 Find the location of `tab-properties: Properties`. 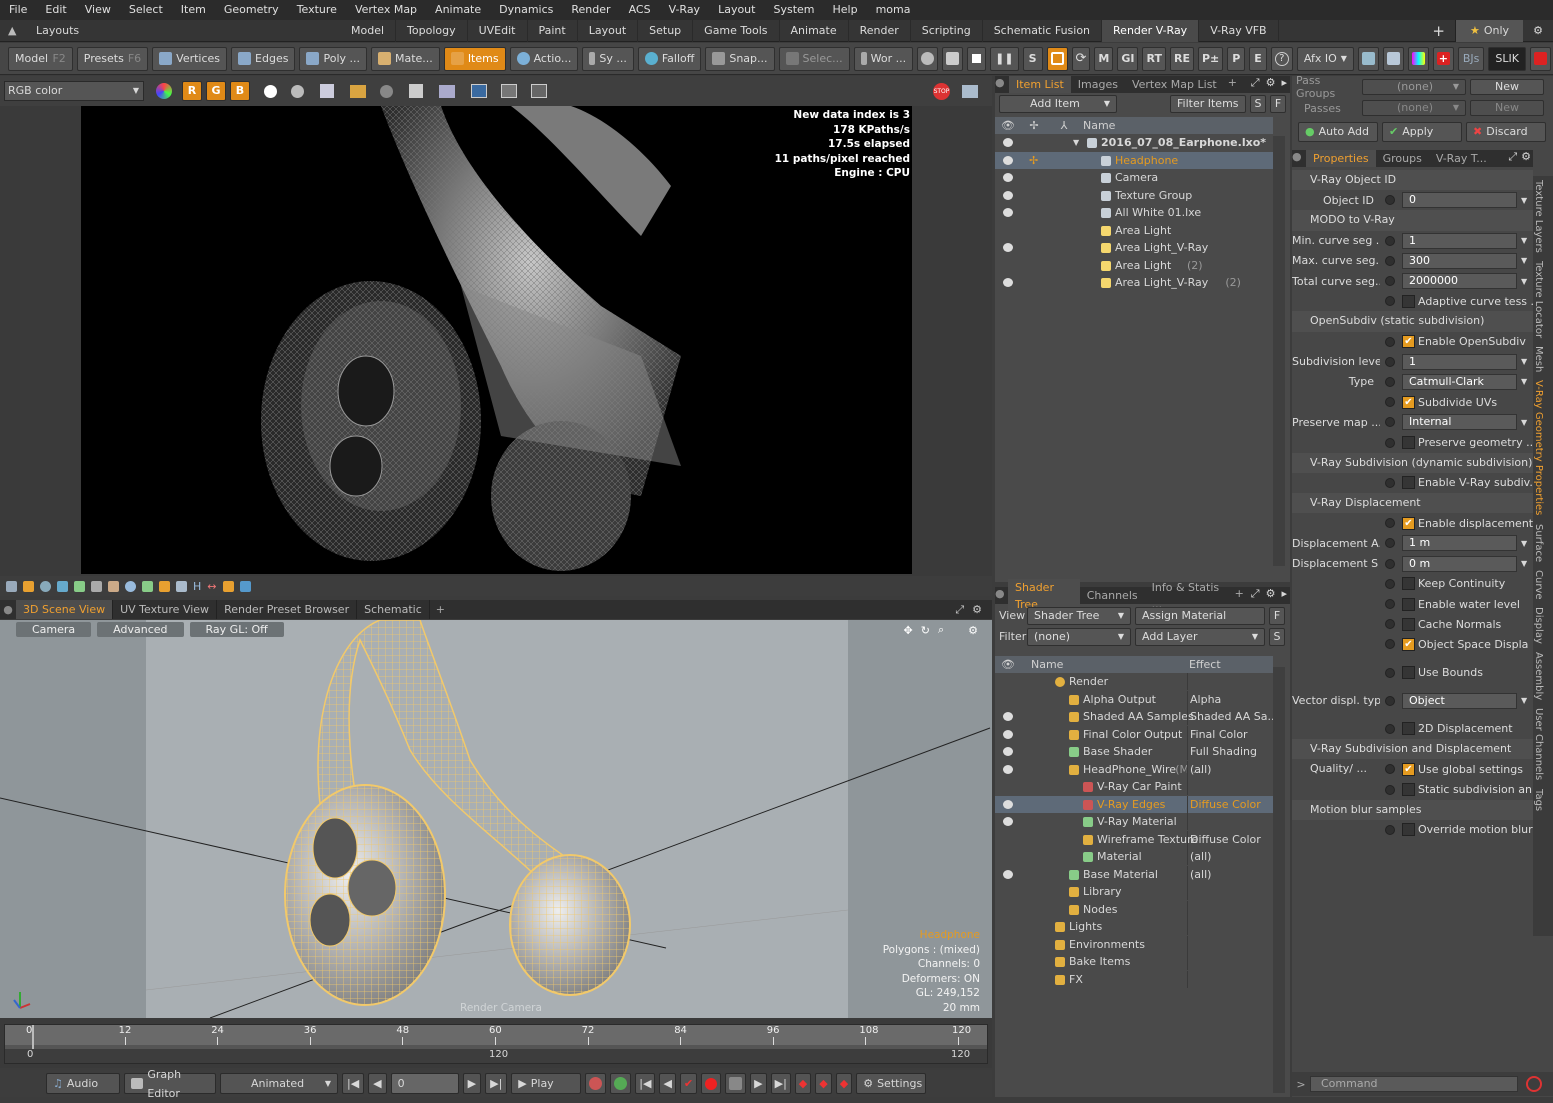

tab-properties: Properties is located at coordinates (1341, 158).